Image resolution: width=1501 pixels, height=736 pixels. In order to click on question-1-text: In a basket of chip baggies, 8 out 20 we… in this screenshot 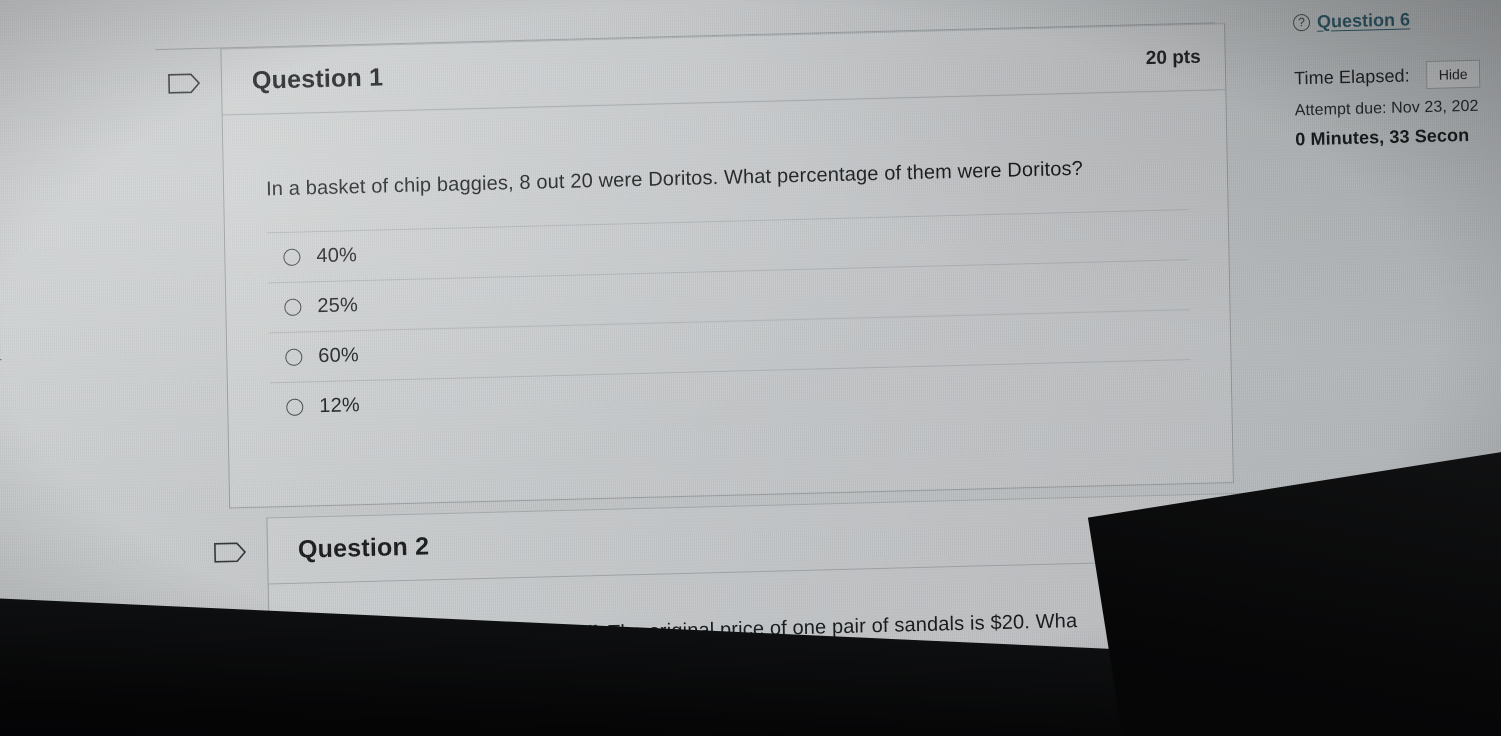, I will do `click(674, 179)`.